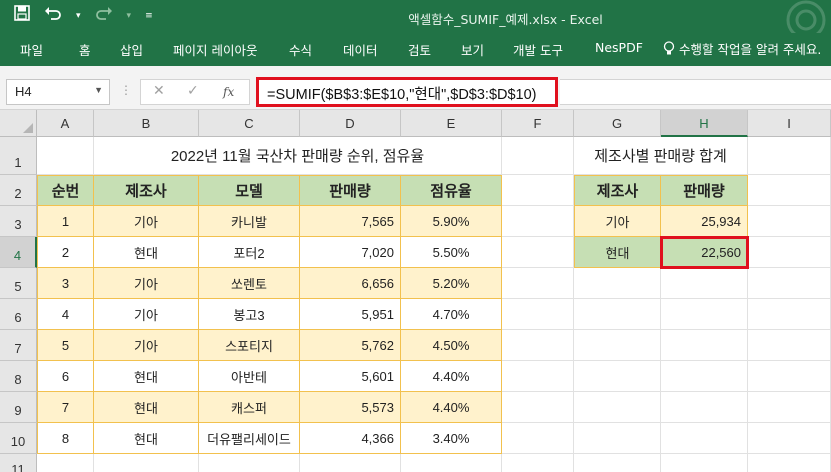 The image size is (831, 472). Describe the element at coordinates (407, 92) in the screenshot. I see `formula-input: =SUMIF($B$3:$E$10,"현대",$D$3:$D$10)` at that location.